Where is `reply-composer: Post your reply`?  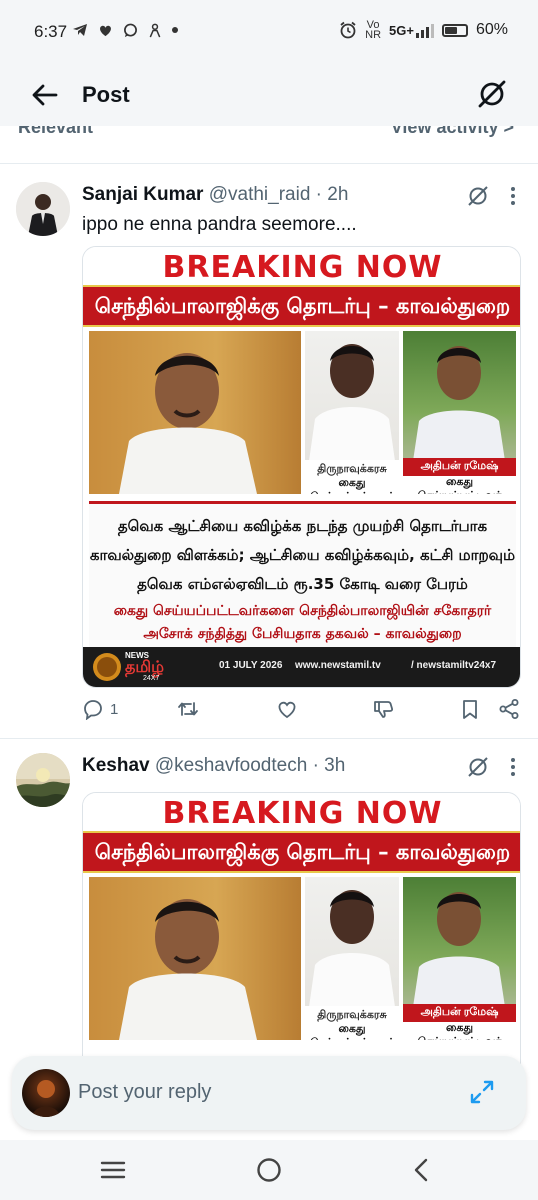 reply-composer: Post your reply is located at coordinates (269, 1093).